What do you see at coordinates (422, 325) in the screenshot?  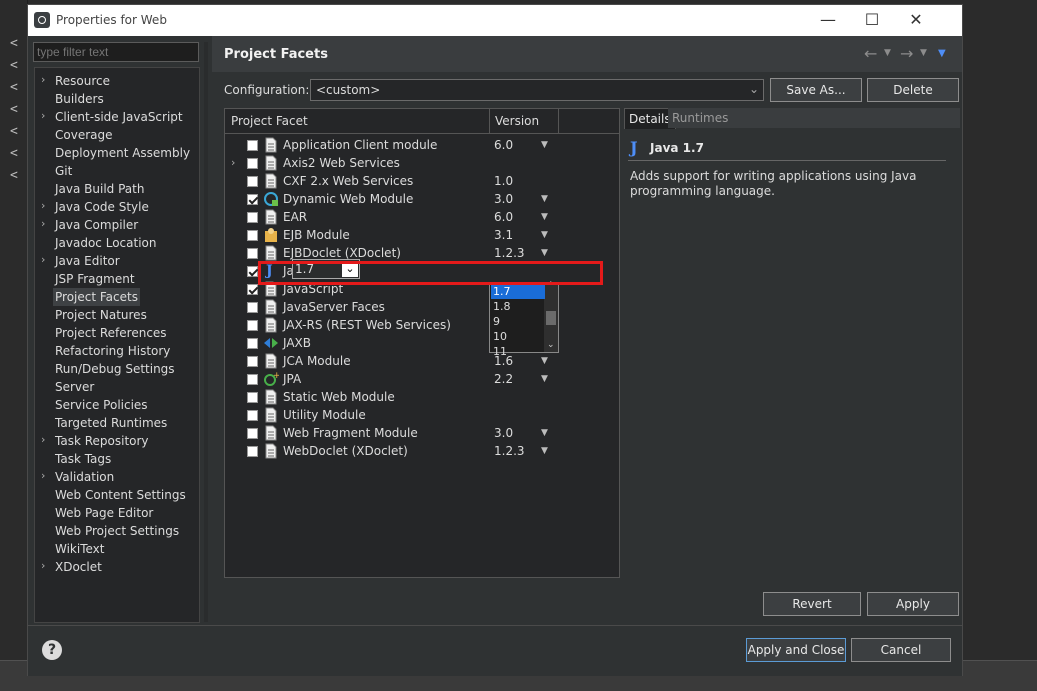 I see `facet-row: JAX-RS (REST Web Services)` at bounding box center [422, 325].